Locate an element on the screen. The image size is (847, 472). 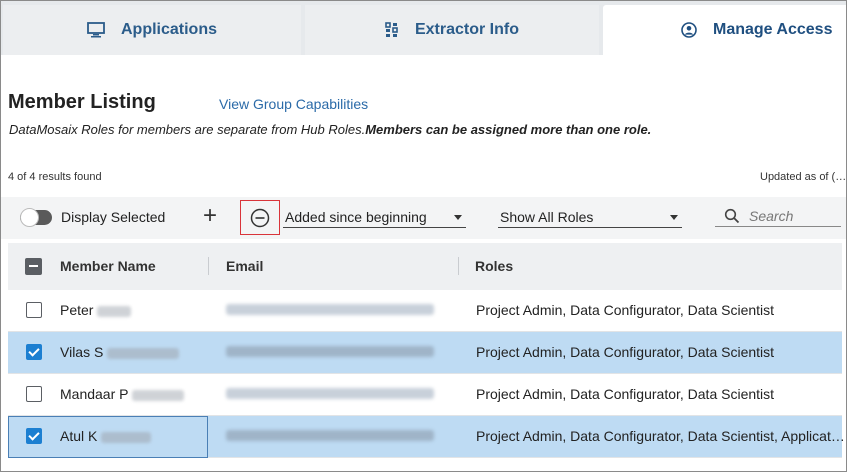
search-input: Search is located at coordinates (778, 216).